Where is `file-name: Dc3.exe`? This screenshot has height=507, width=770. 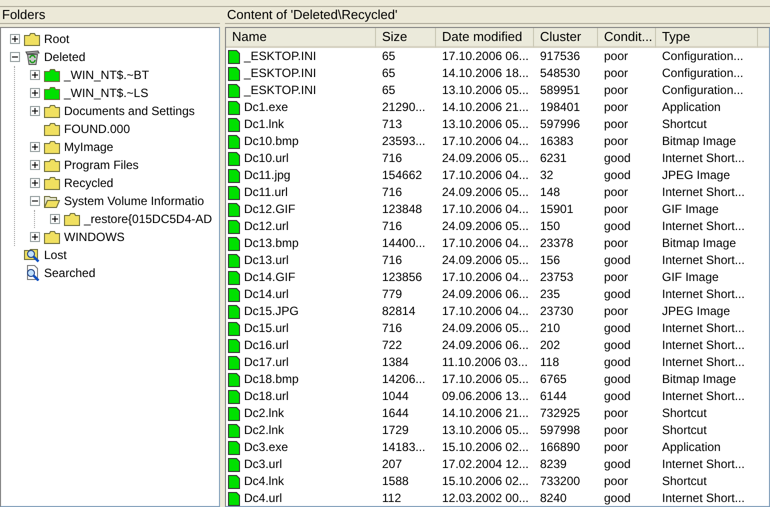 file-name: Dc3.exe is located at coordinates (266, 447).